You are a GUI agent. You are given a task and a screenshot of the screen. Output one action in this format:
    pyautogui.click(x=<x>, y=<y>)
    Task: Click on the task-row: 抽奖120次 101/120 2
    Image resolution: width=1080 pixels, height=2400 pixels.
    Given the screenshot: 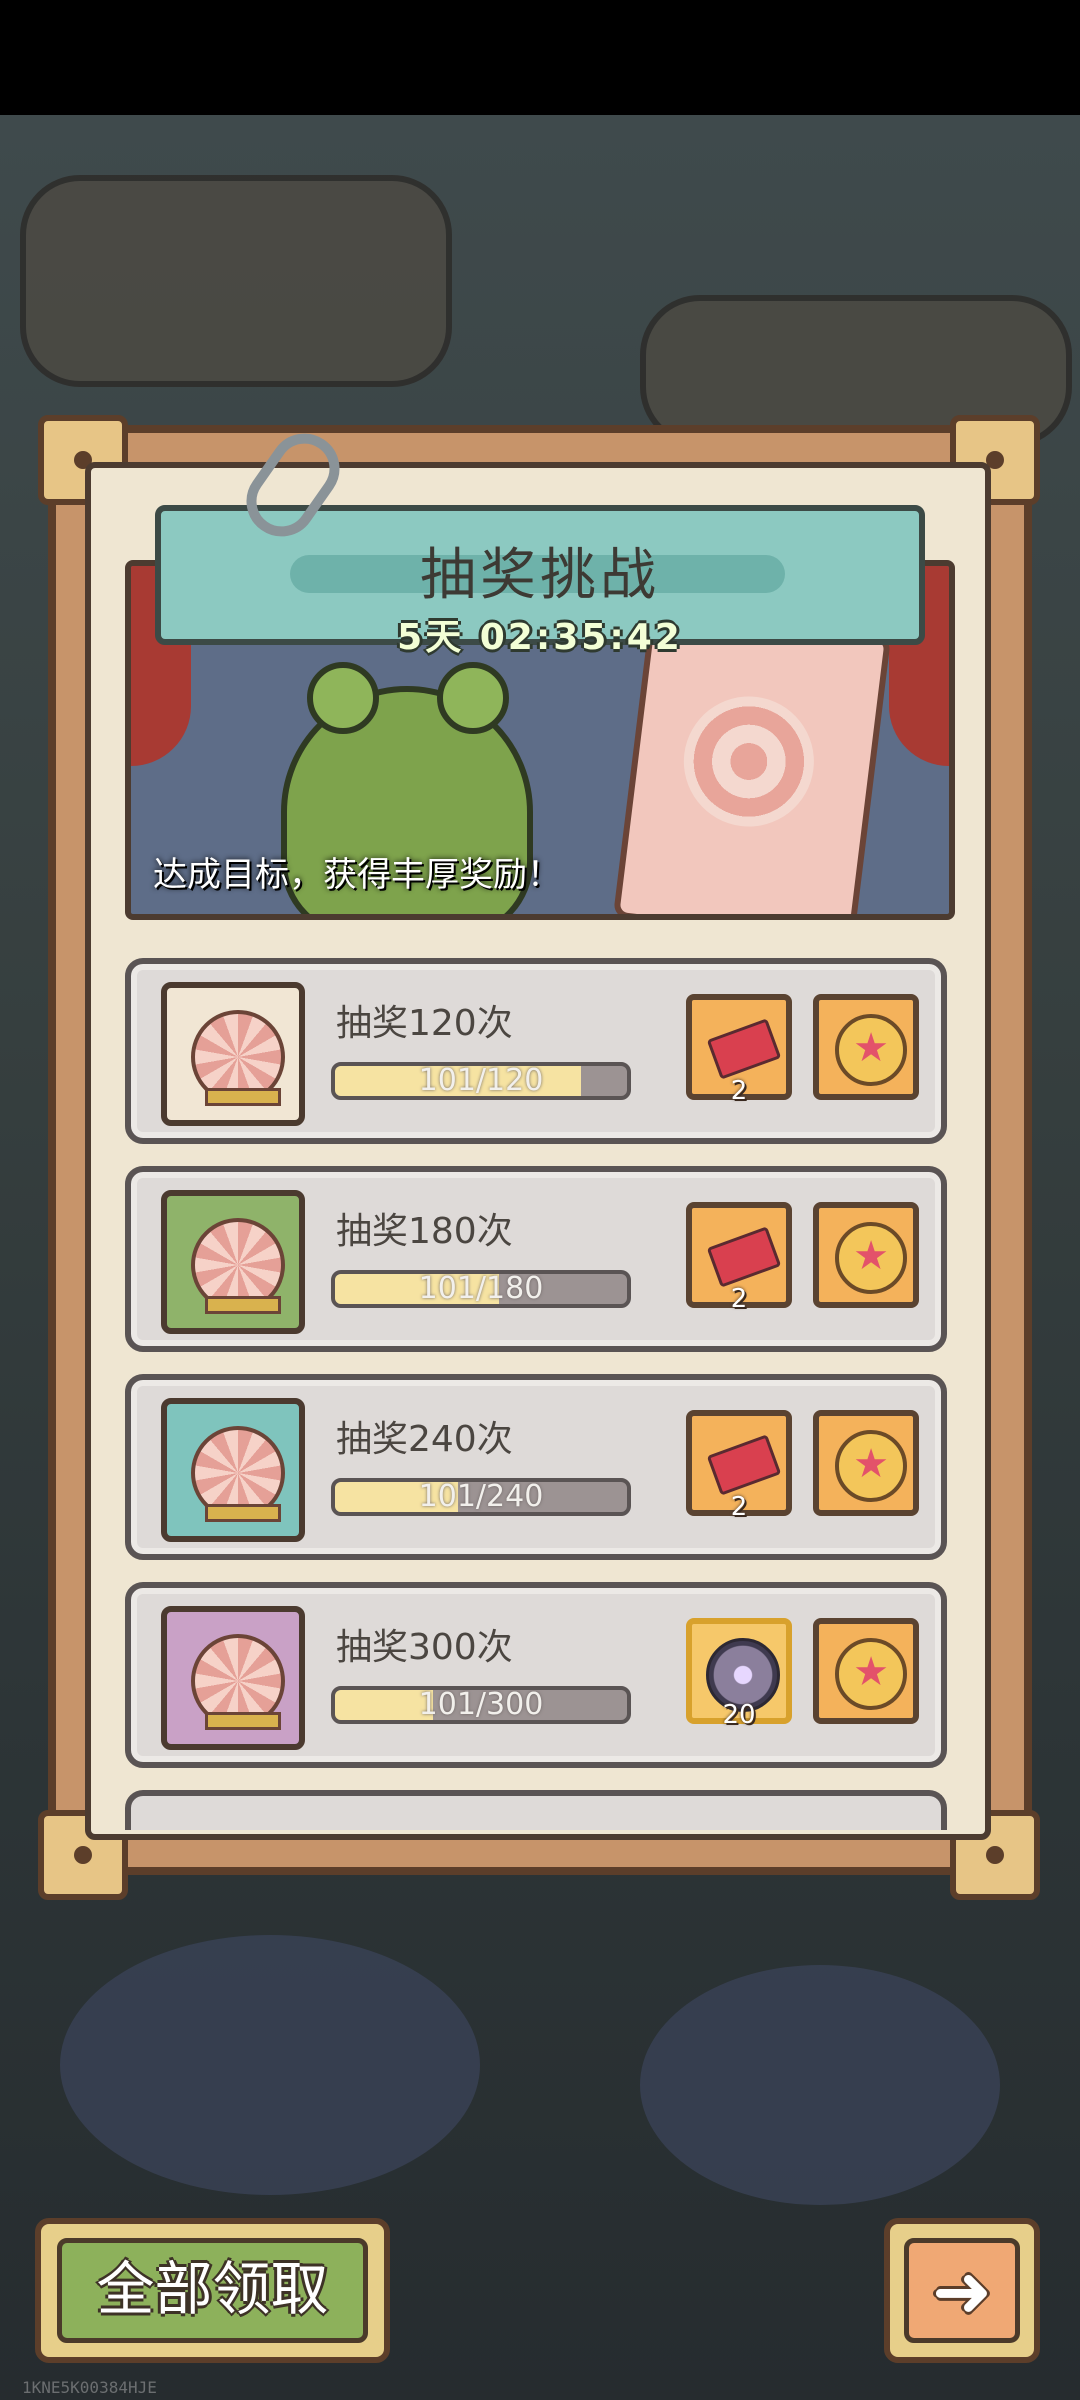 What is the action you would take?
    pyautogui.click(x=536, y=1051)
    